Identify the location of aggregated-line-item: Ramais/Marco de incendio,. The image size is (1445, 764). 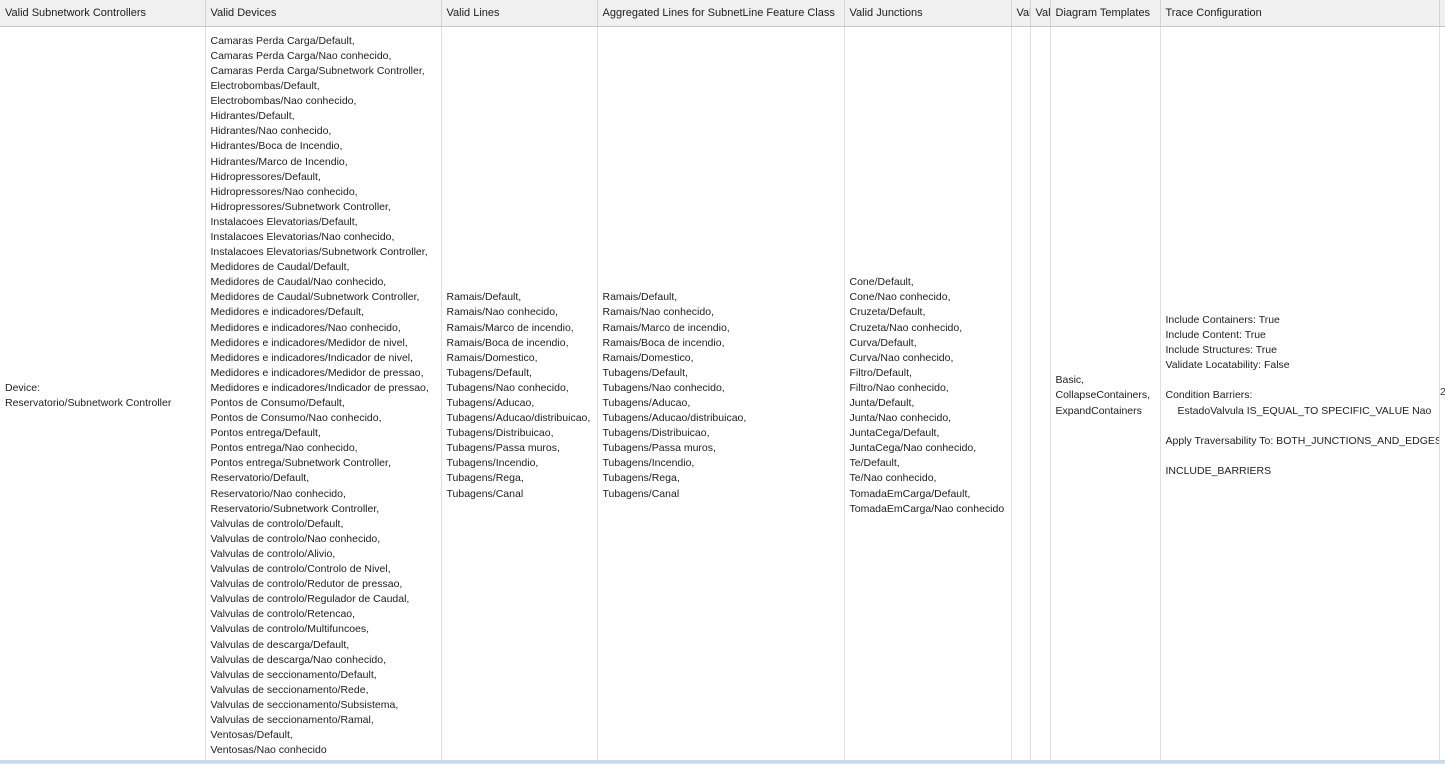
(666, 327).